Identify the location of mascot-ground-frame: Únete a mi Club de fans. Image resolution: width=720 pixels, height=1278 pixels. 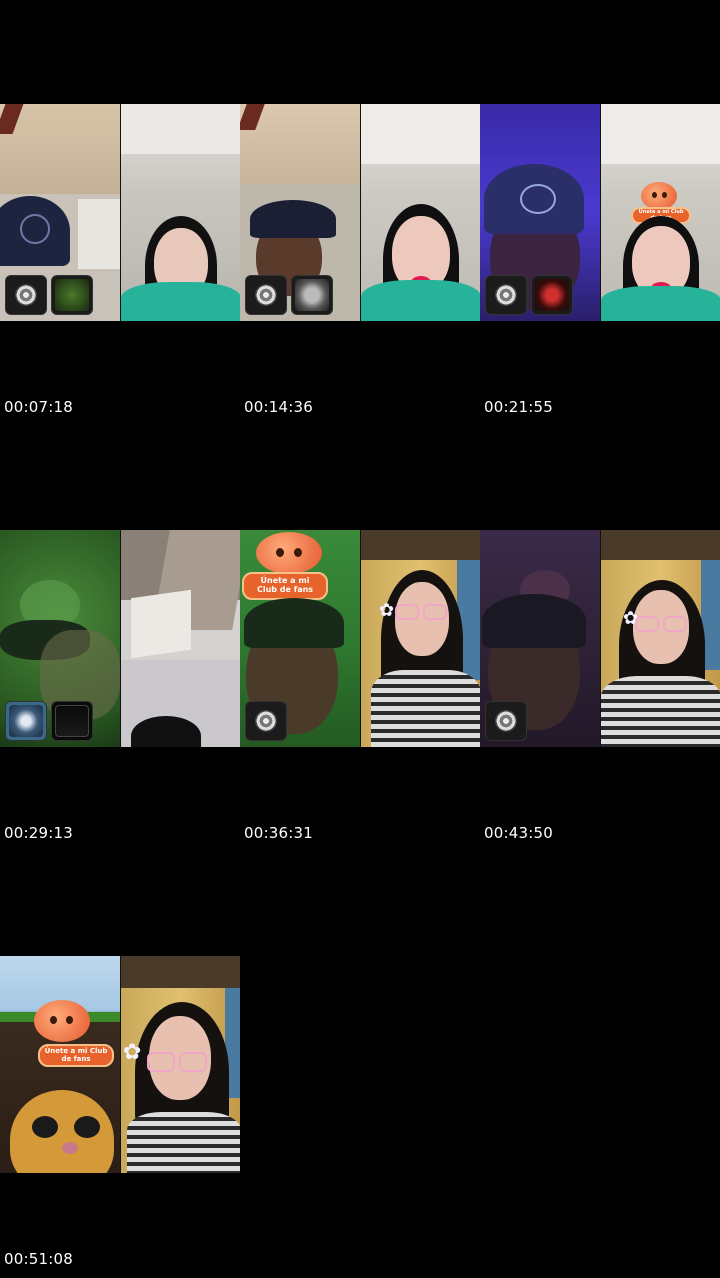
(60, 1064).